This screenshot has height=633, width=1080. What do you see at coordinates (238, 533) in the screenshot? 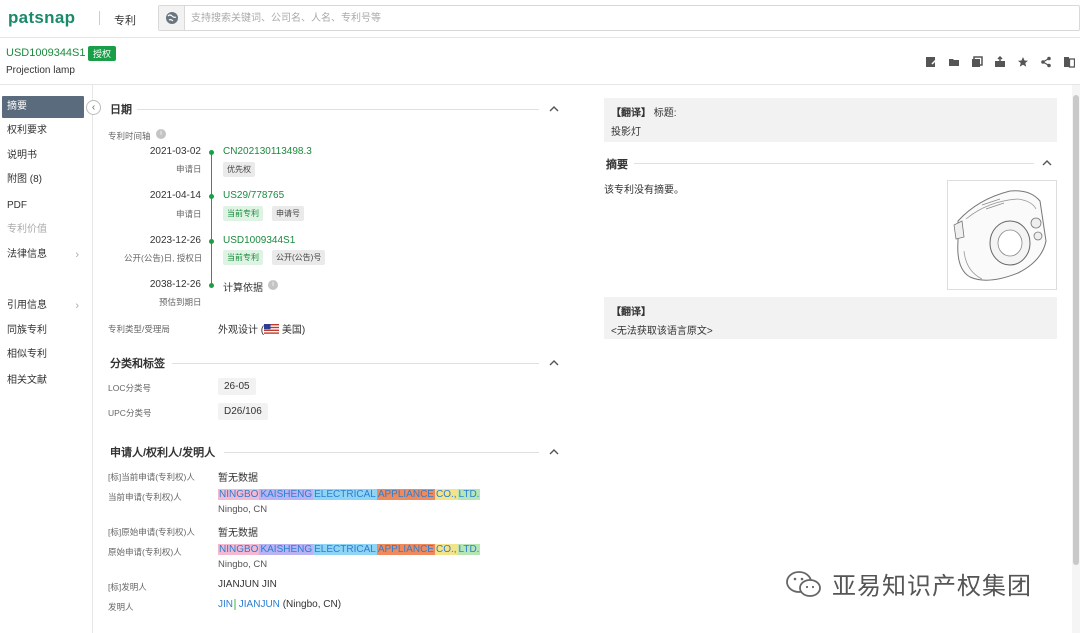
I see `std-original-applicant-value: 暂无数据` at bounding box center [238, 533].